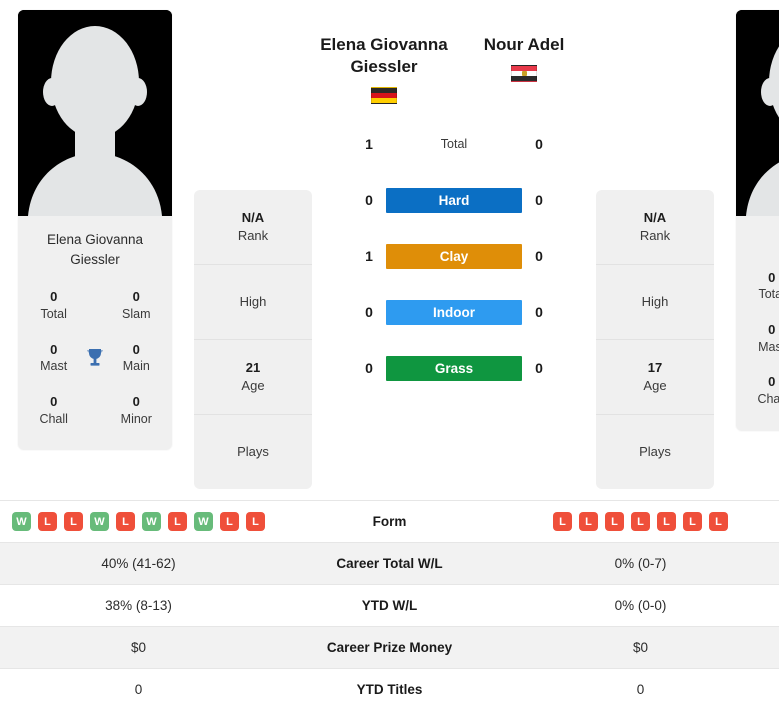 Image resolution: width=779 pixels, height=719 pixels. I want to click on form-strip-right: LLLLLLL, so click(640, 521).